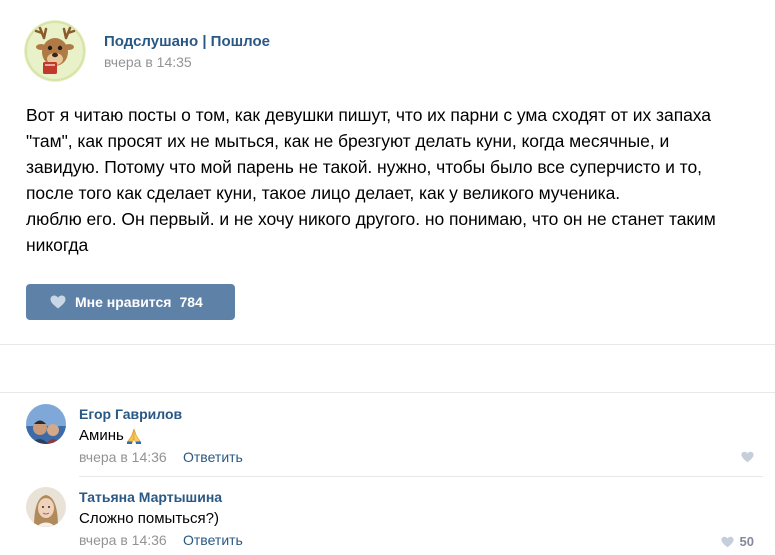 Image resolution: width=775 pixels, height=555 pixels. I want to click on group-name-link: Подслушано | Пошлое, so click(187, 42).